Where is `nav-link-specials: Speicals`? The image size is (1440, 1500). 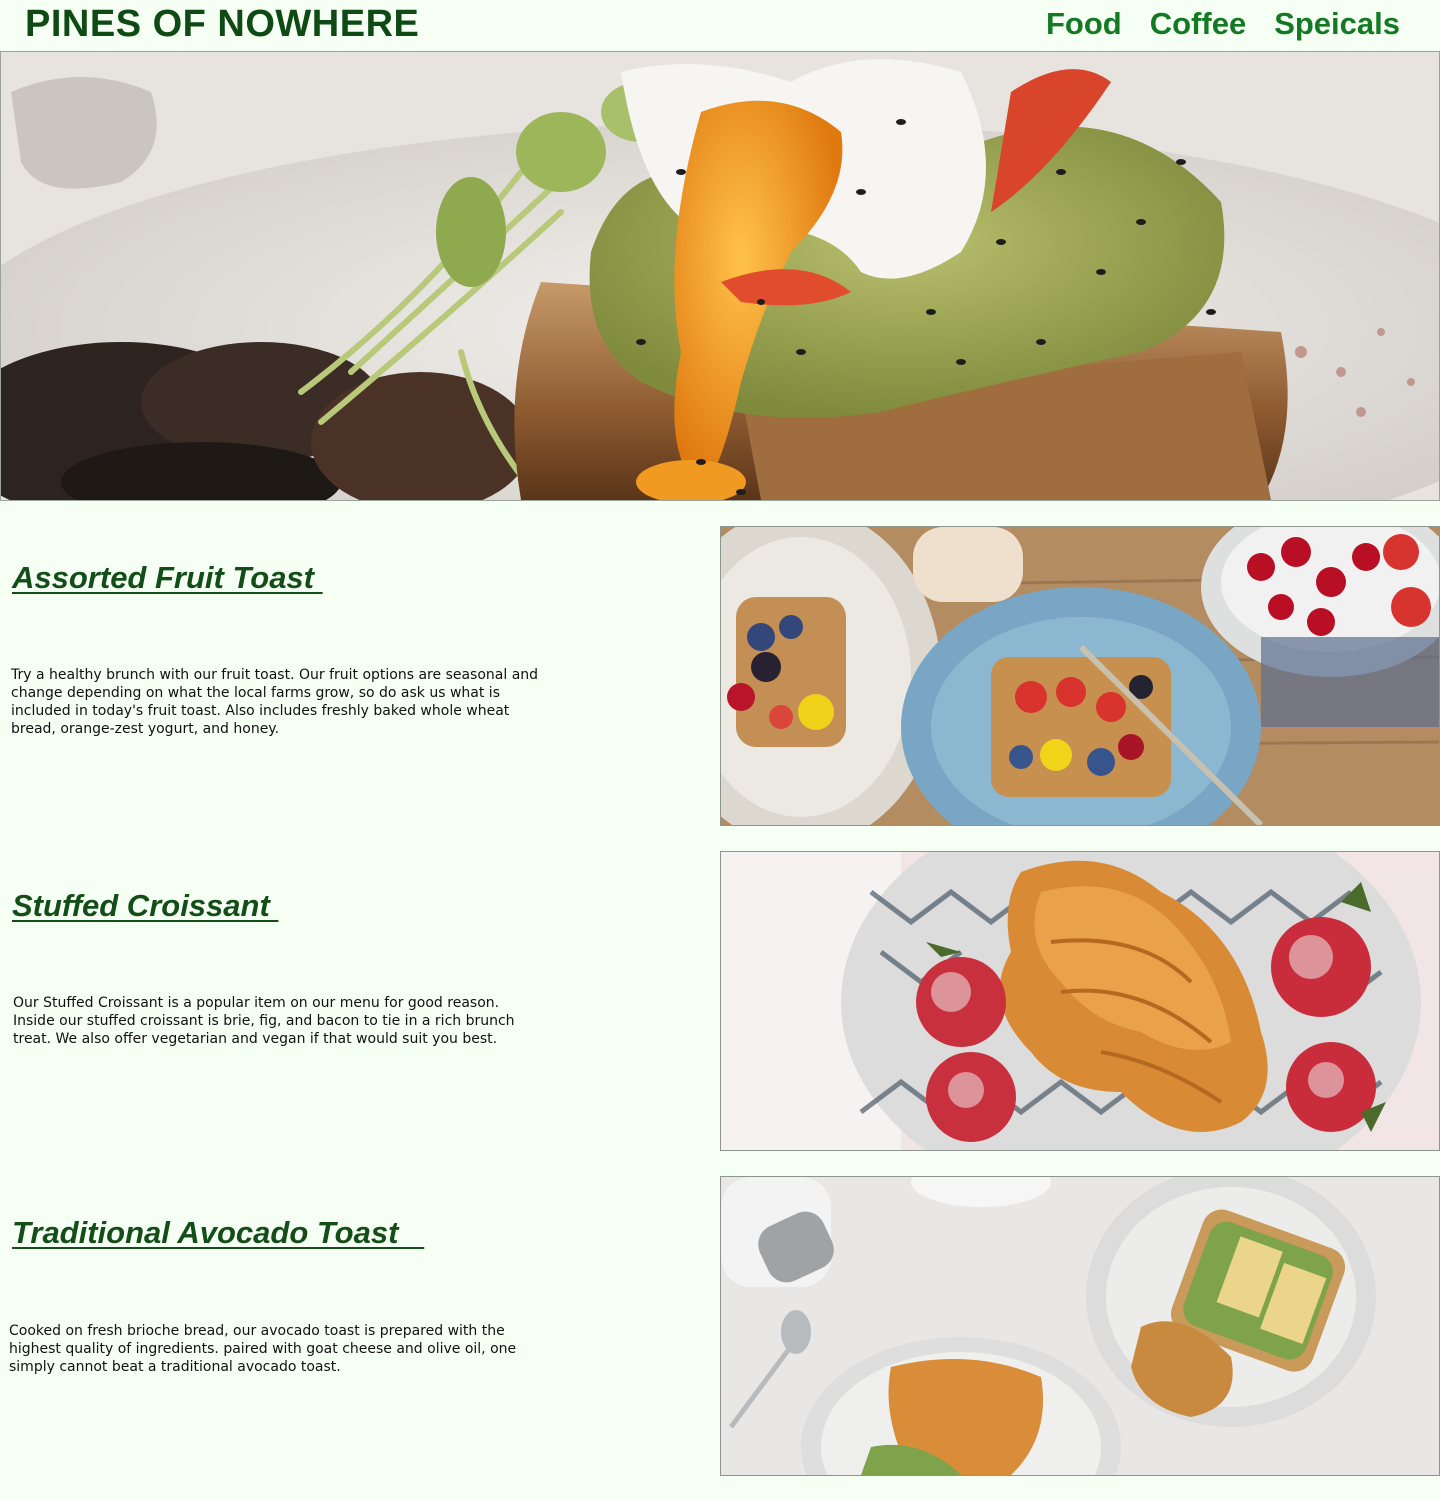
nav-link-specials: Speicals is located at coordinates (1337, 24).